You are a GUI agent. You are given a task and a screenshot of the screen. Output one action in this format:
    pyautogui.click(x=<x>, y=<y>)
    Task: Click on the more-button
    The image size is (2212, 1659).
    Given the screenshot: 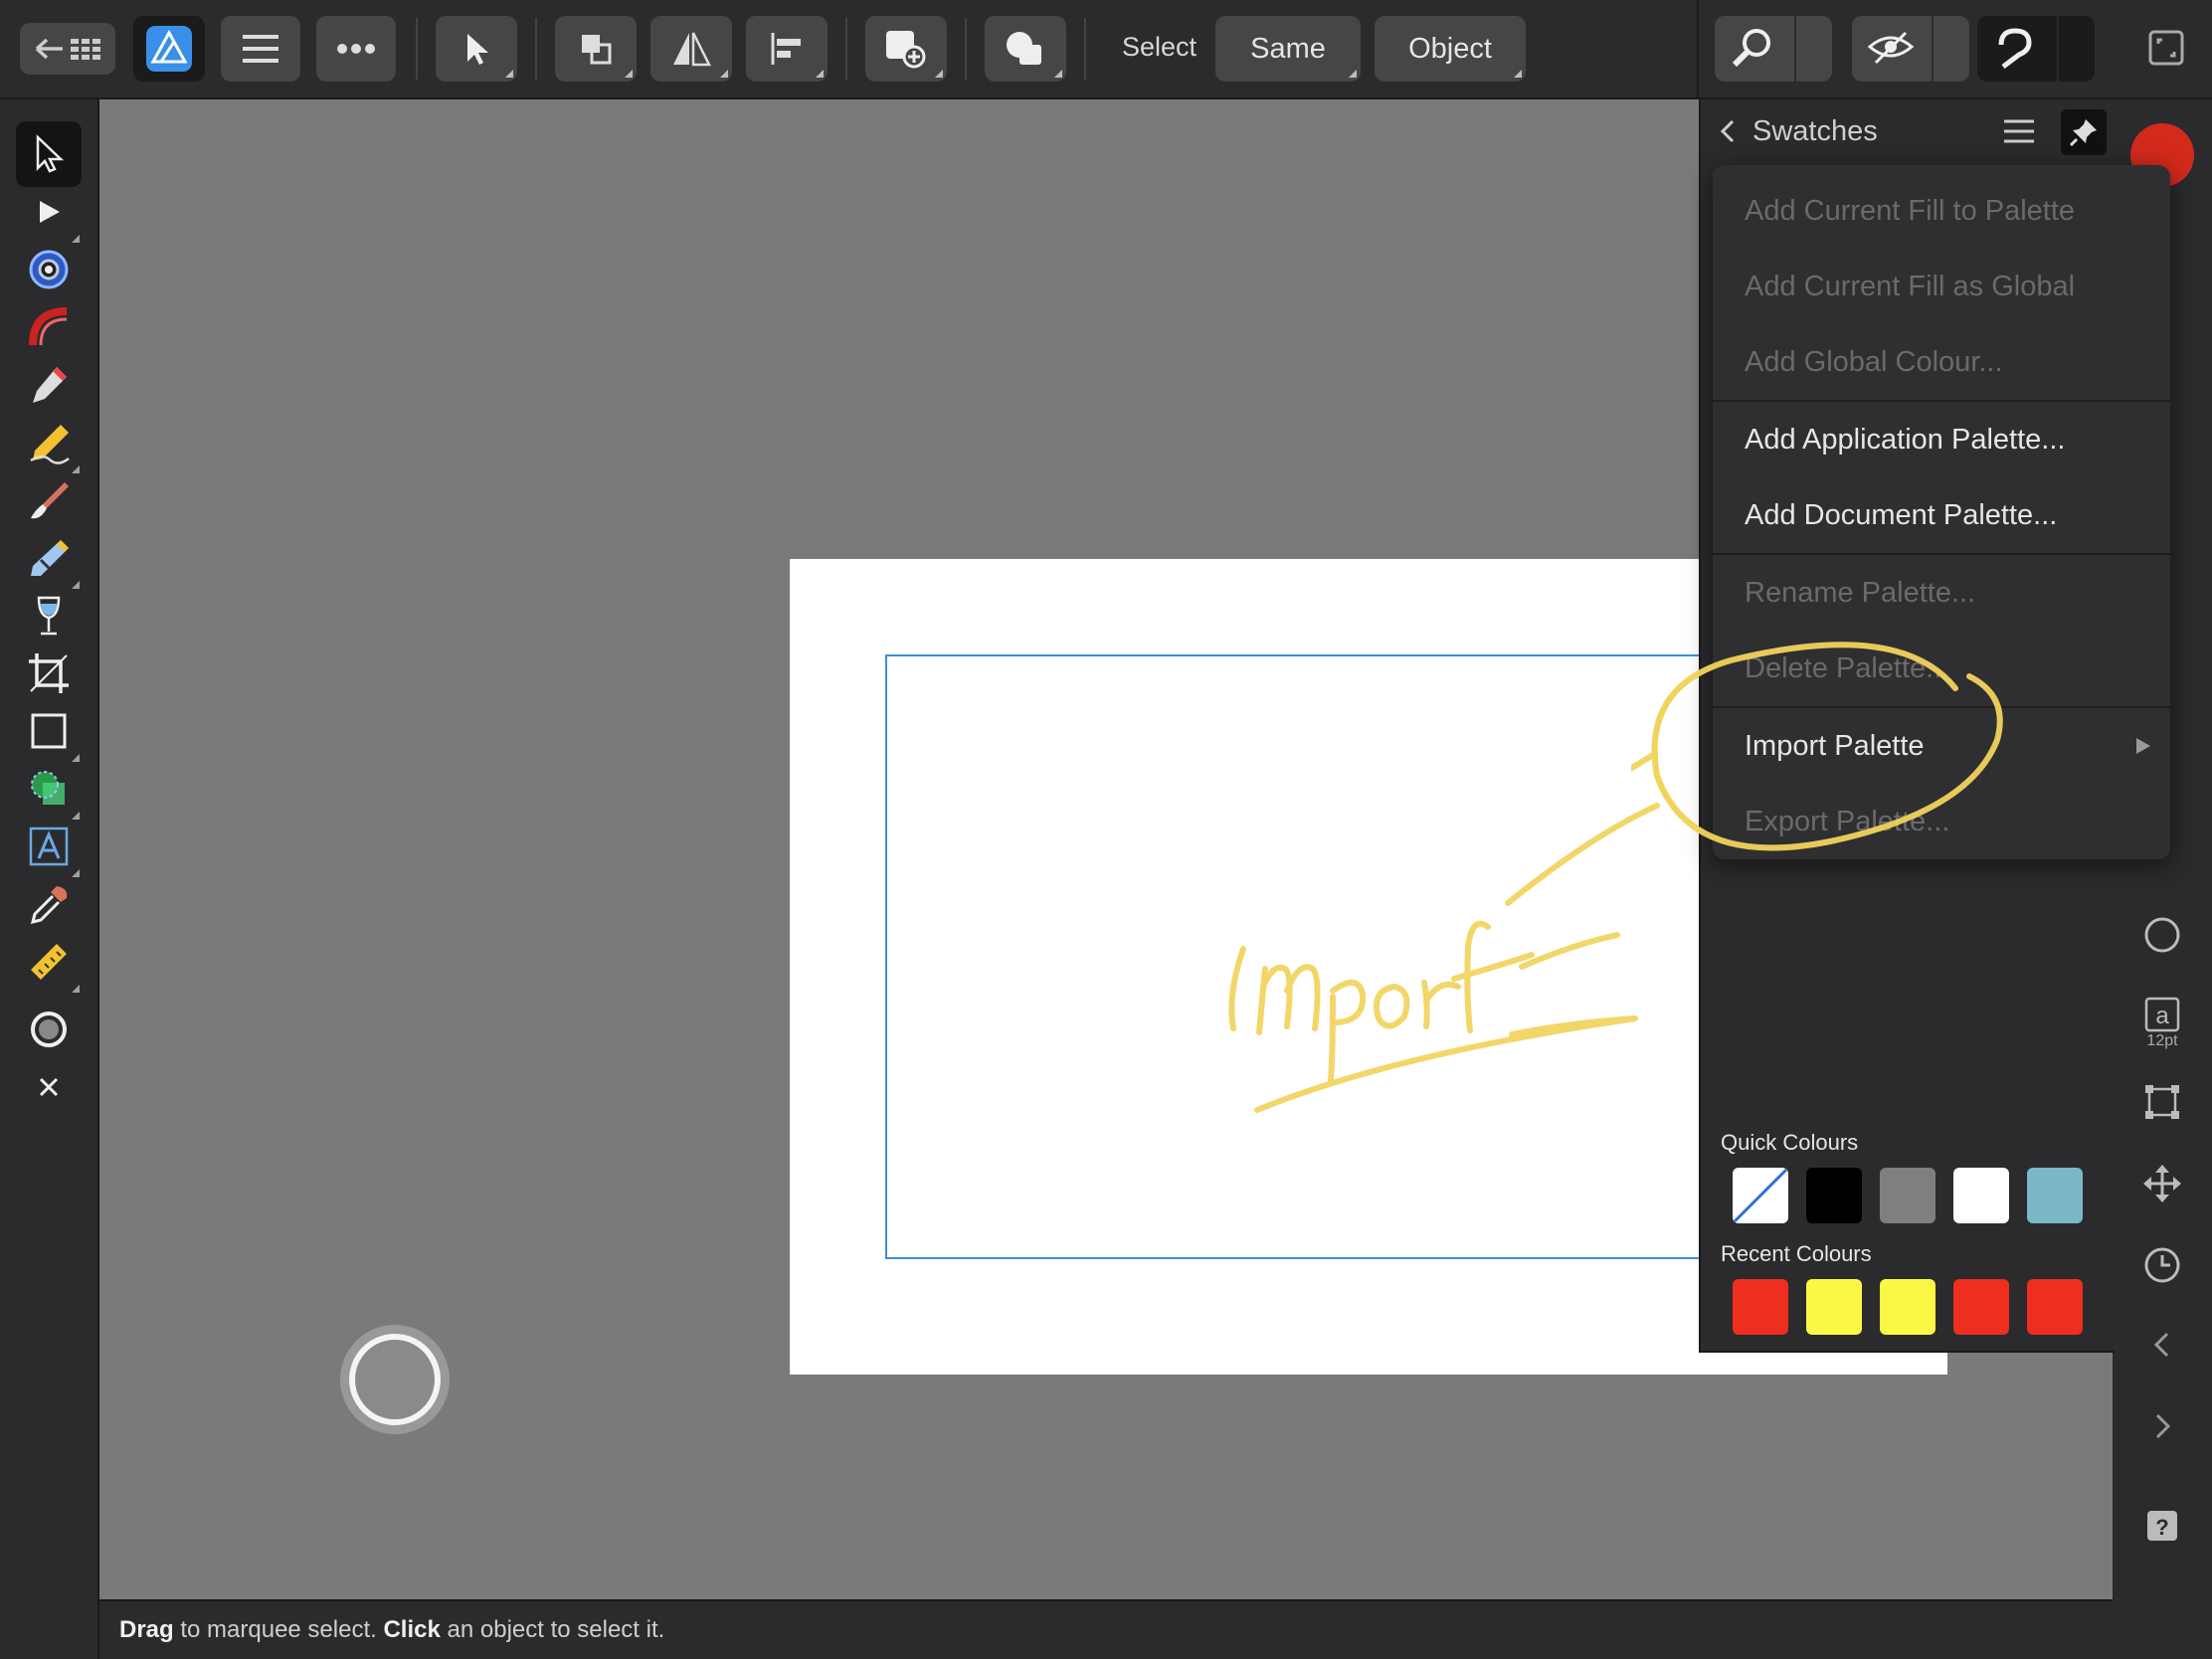 What is the action you would take?
    pyautogui.click(x=356, y=49)
    